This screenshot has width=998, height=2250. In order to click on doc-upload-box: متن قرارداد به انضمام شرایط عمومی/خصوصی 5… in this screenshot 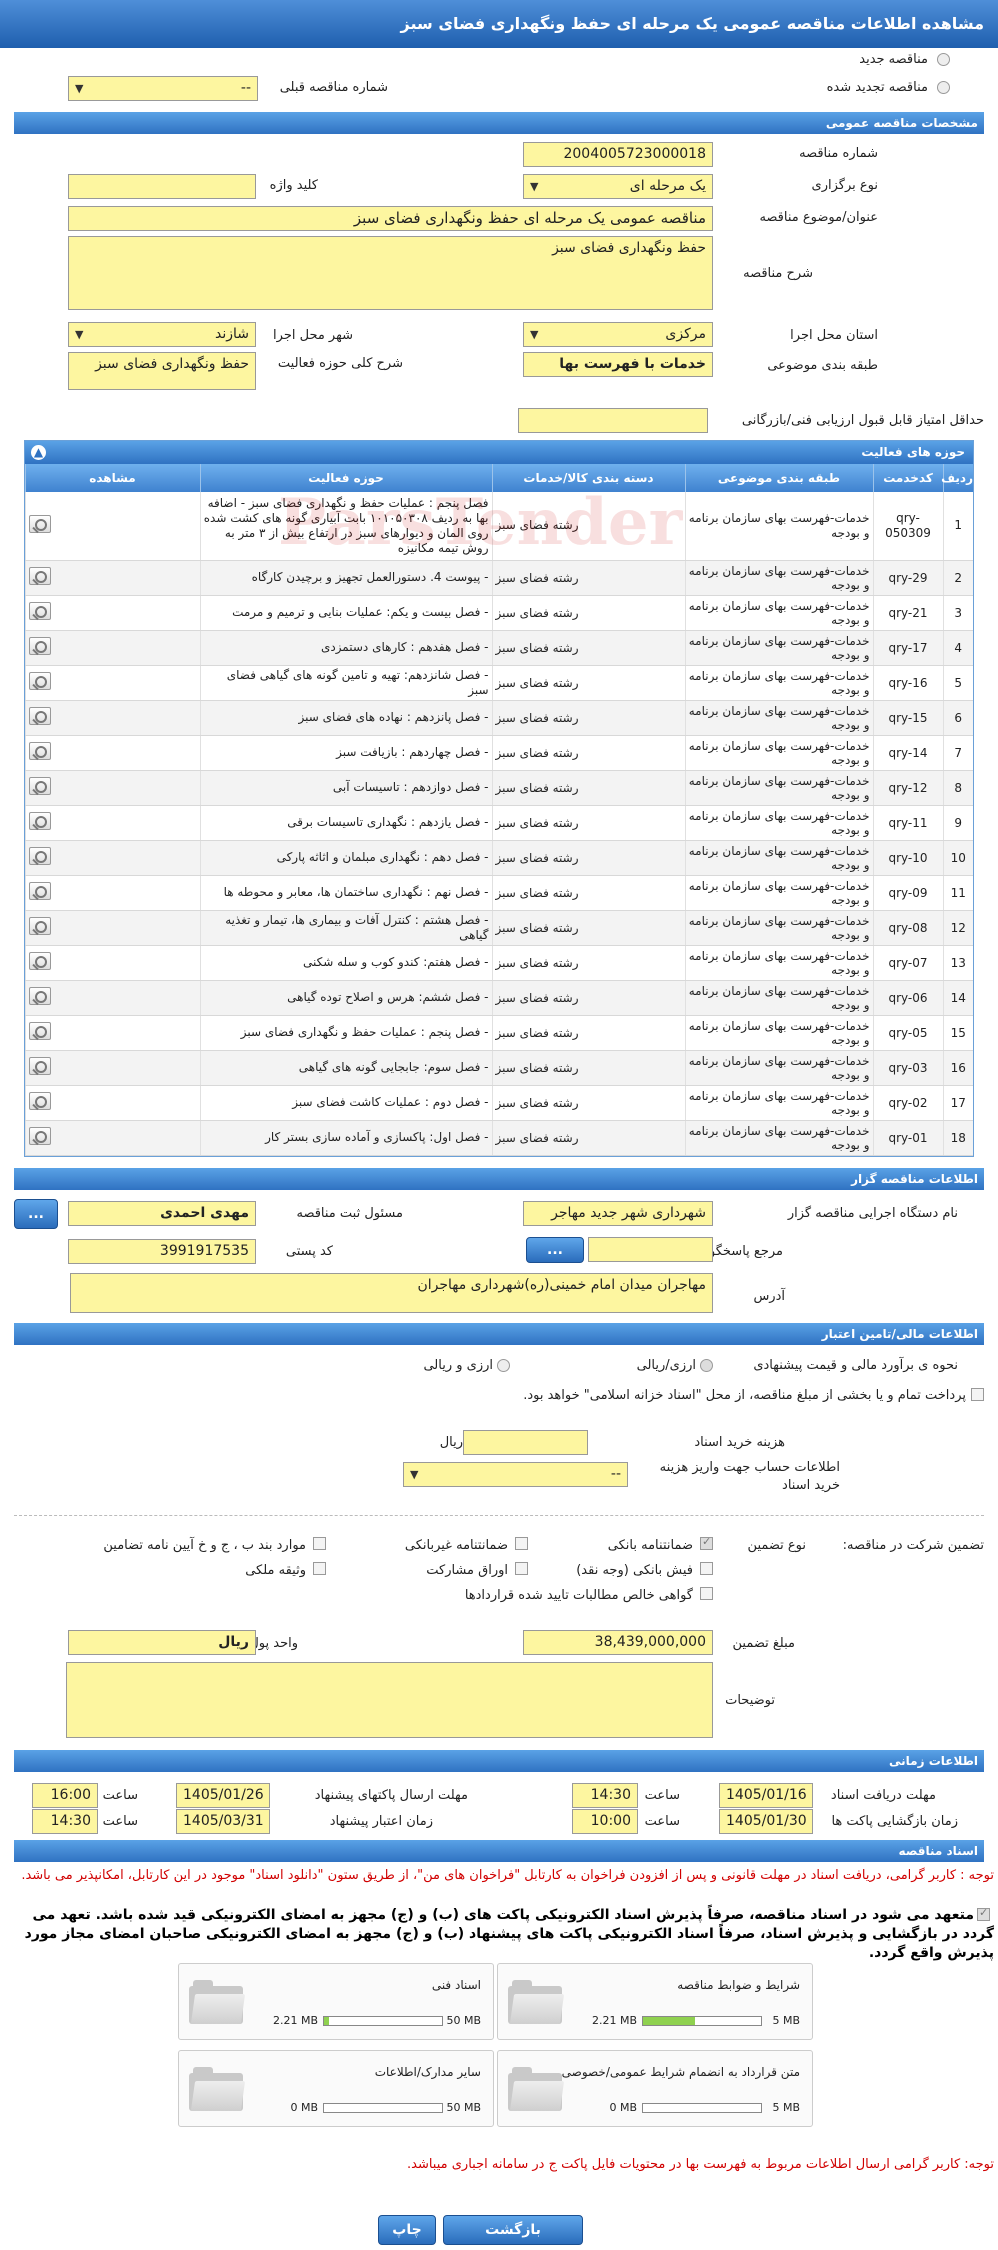, I will do `click(655, 2088)`.